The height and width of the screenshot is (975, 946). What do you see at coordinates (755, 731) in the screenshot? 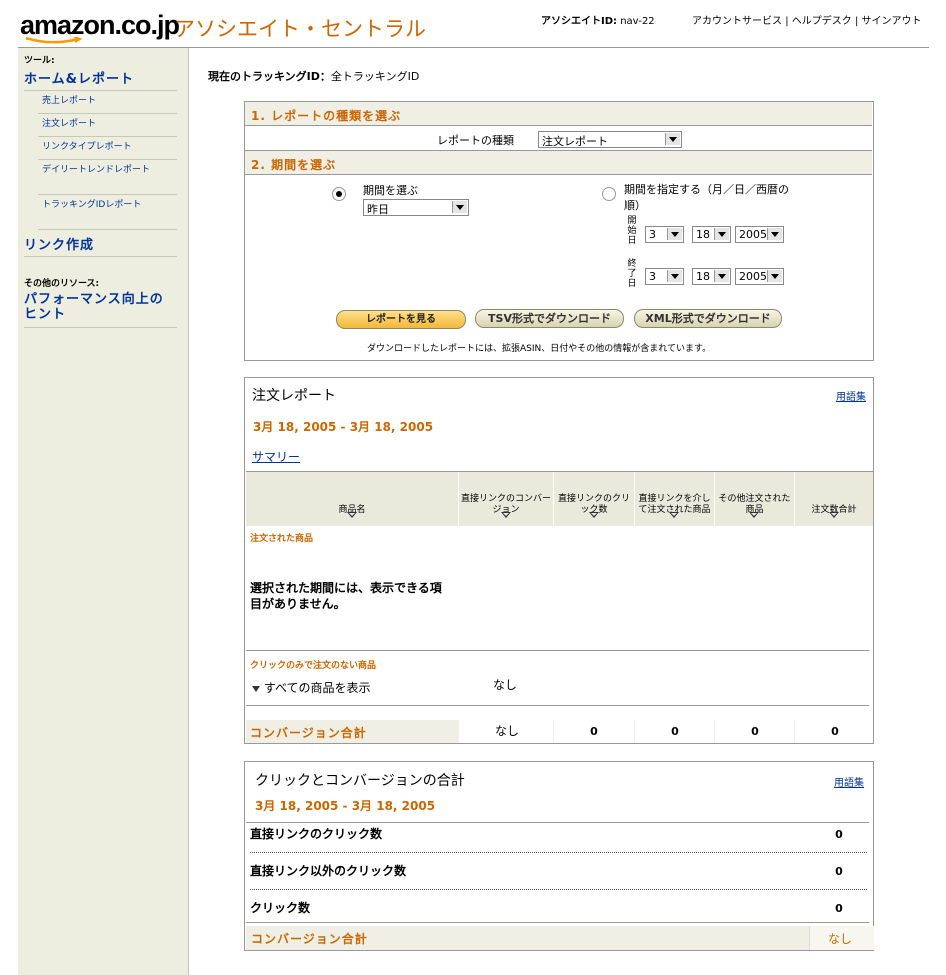
I see `total-other-ordered: 0` at bounding box center [755, 731].